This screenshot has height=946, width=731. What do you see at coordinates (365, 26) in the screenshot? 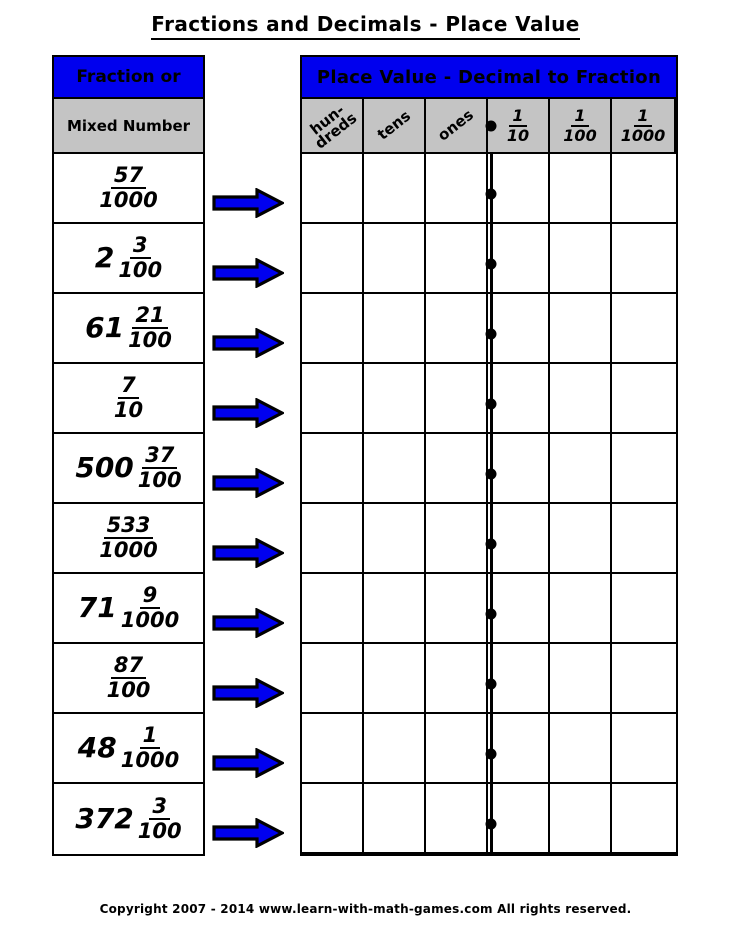
I see `page-title-text: Fractions and Decimals - Place Value` at bounding box center [365, 26].